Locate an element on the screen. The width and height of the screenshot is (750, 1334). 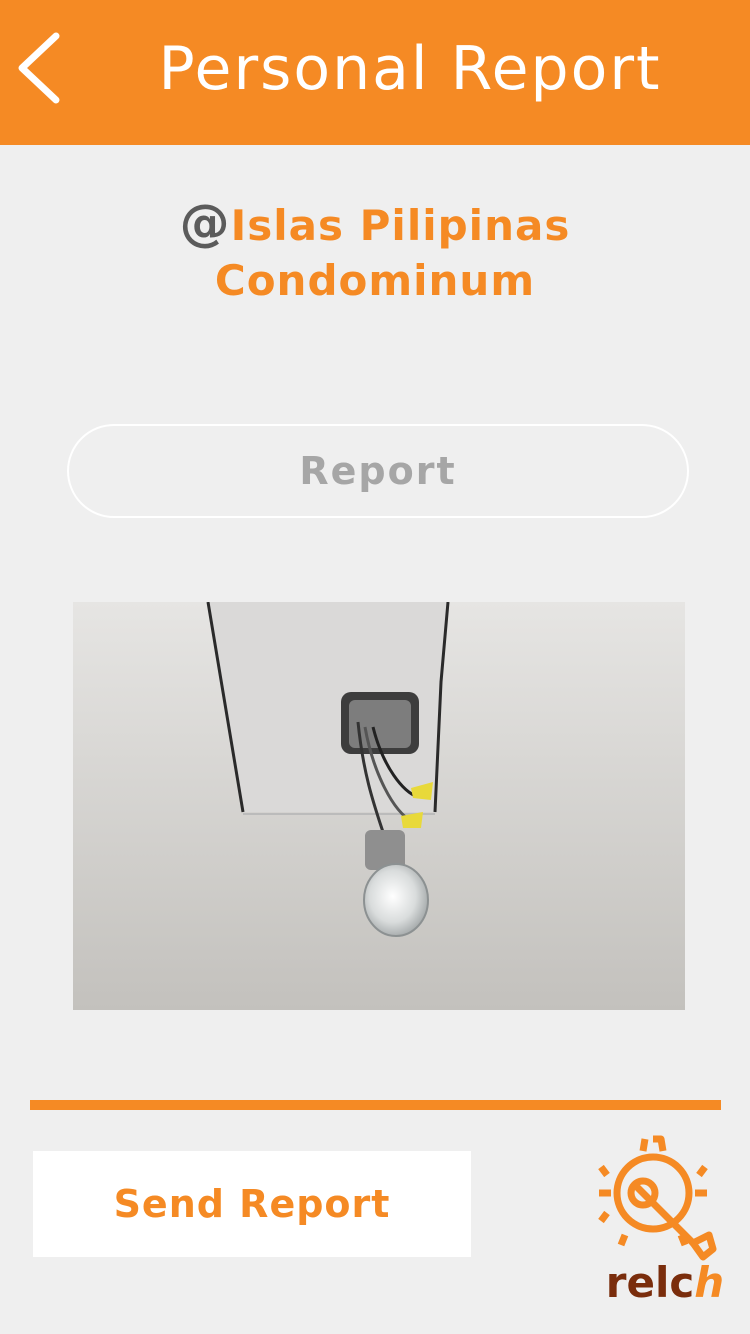
location-heading: @Islas Pilipinas Condominum is located at coordinates (375, 252).